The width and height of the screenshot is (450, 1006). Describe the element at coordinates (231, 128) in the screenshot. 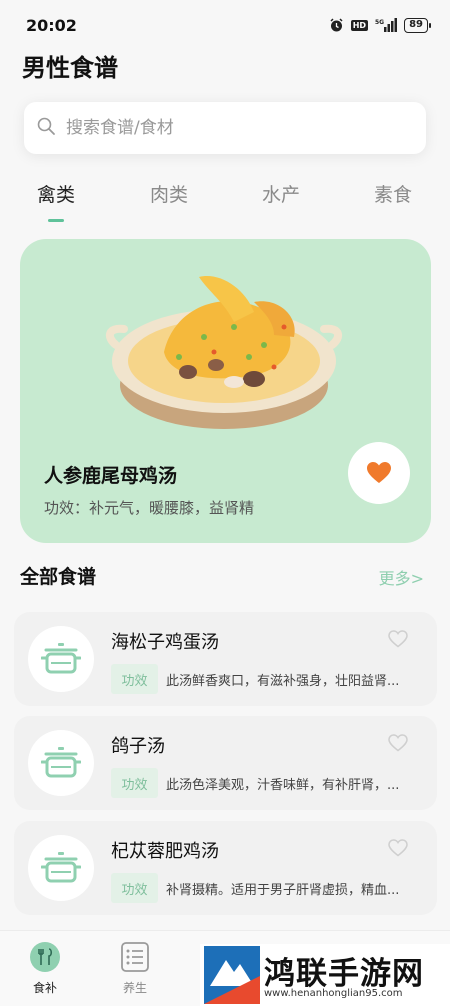

I see `search-input` at that location.